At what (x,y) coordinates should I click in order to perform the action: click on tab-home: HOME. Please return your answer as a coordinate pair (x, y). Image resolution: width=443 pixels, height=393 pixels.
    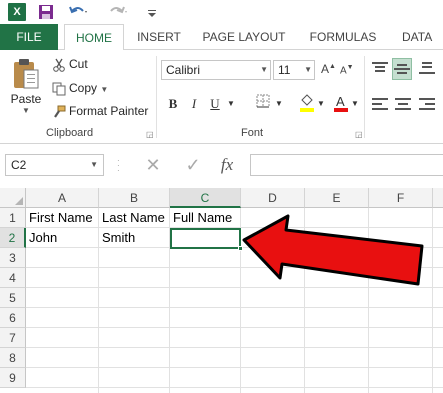
    Looking at the image, I should click on (94, 37).